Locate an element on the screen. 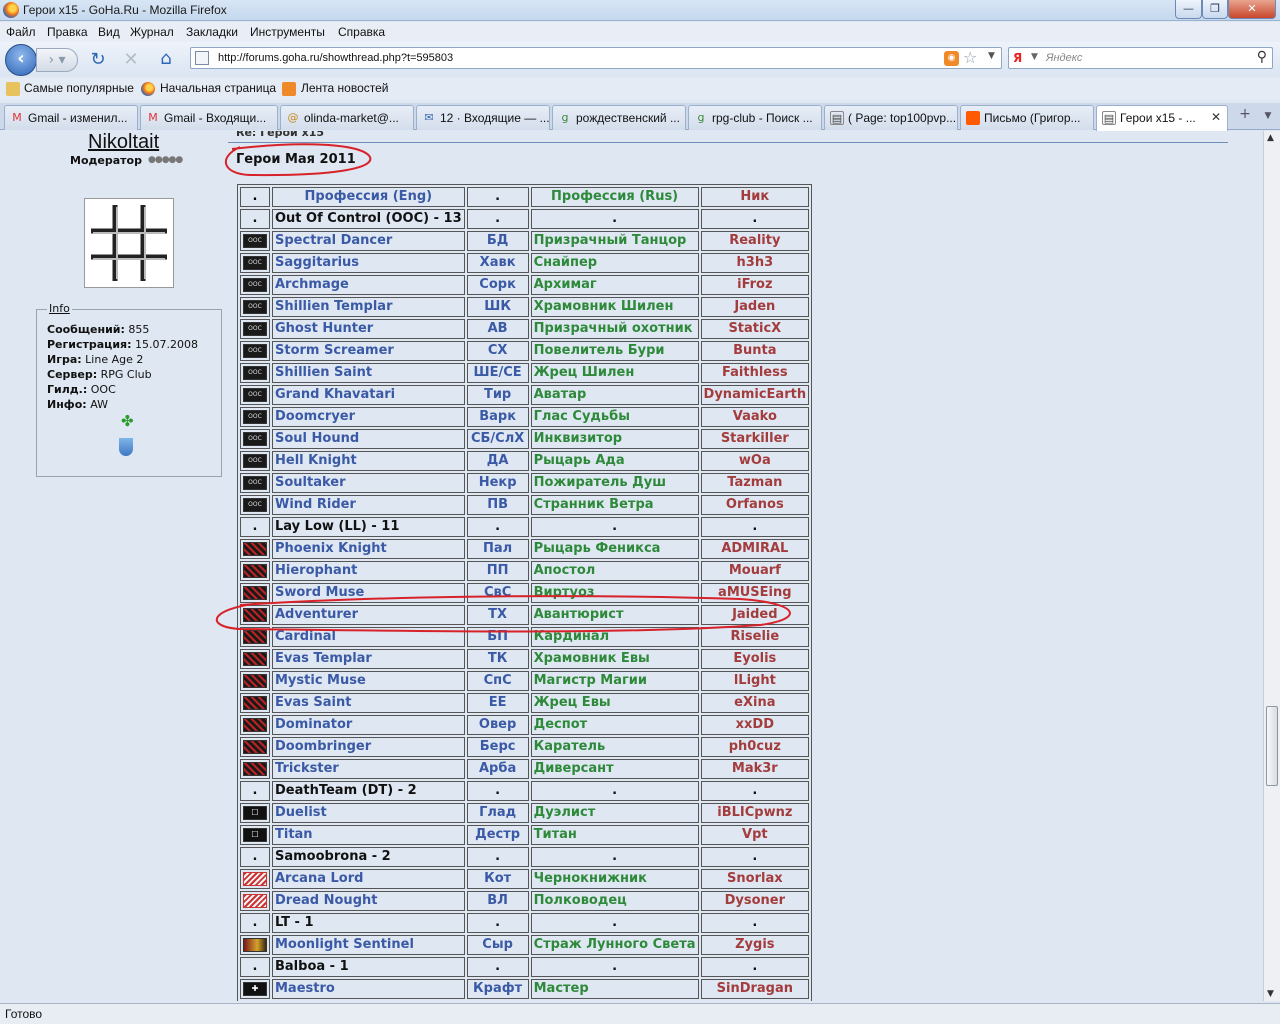 Image resolution: width=1280 pixels, height=1024 pixels. scroll-up-icon: ▲ is located at coordinates (1270, 138).